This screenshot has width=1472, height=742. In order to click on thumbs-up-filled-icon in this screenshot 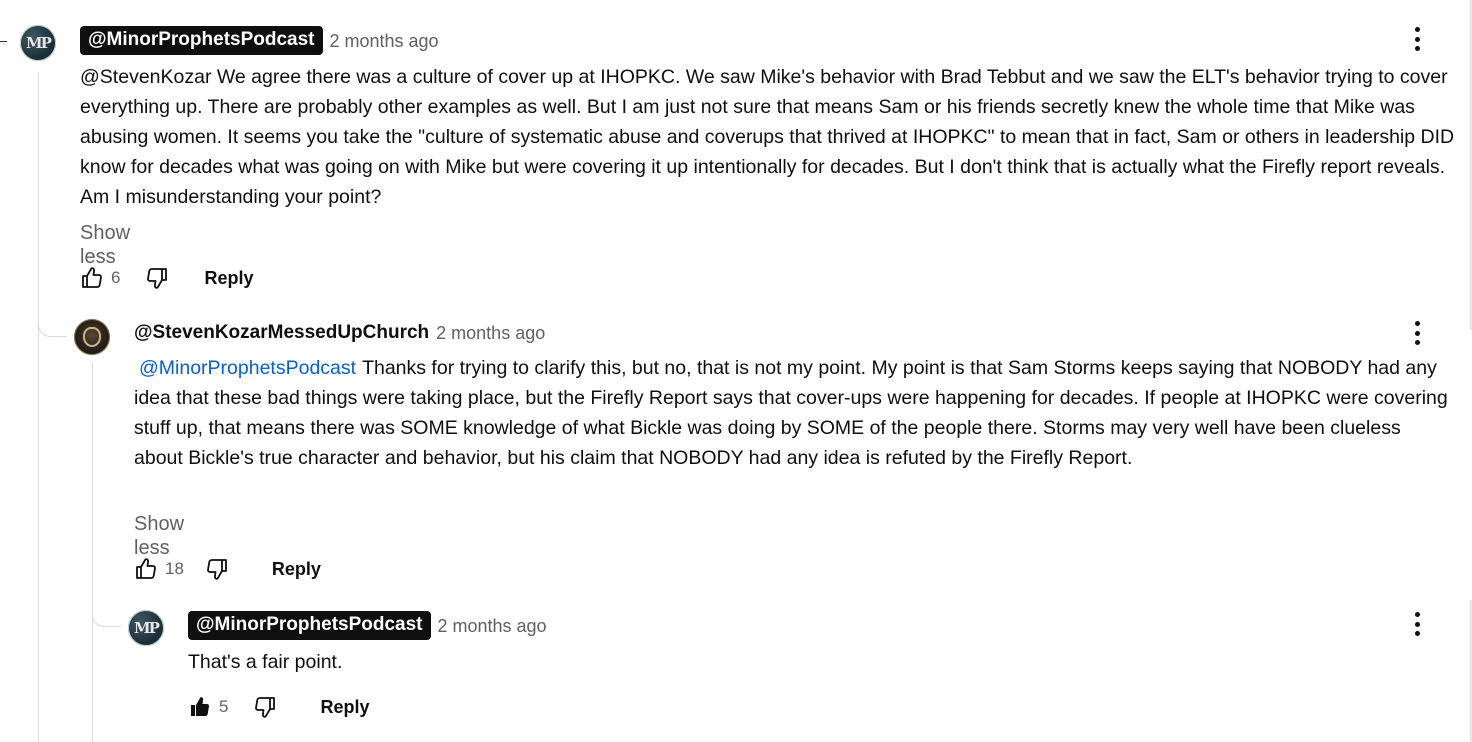, I will do `click(200, 707)`.